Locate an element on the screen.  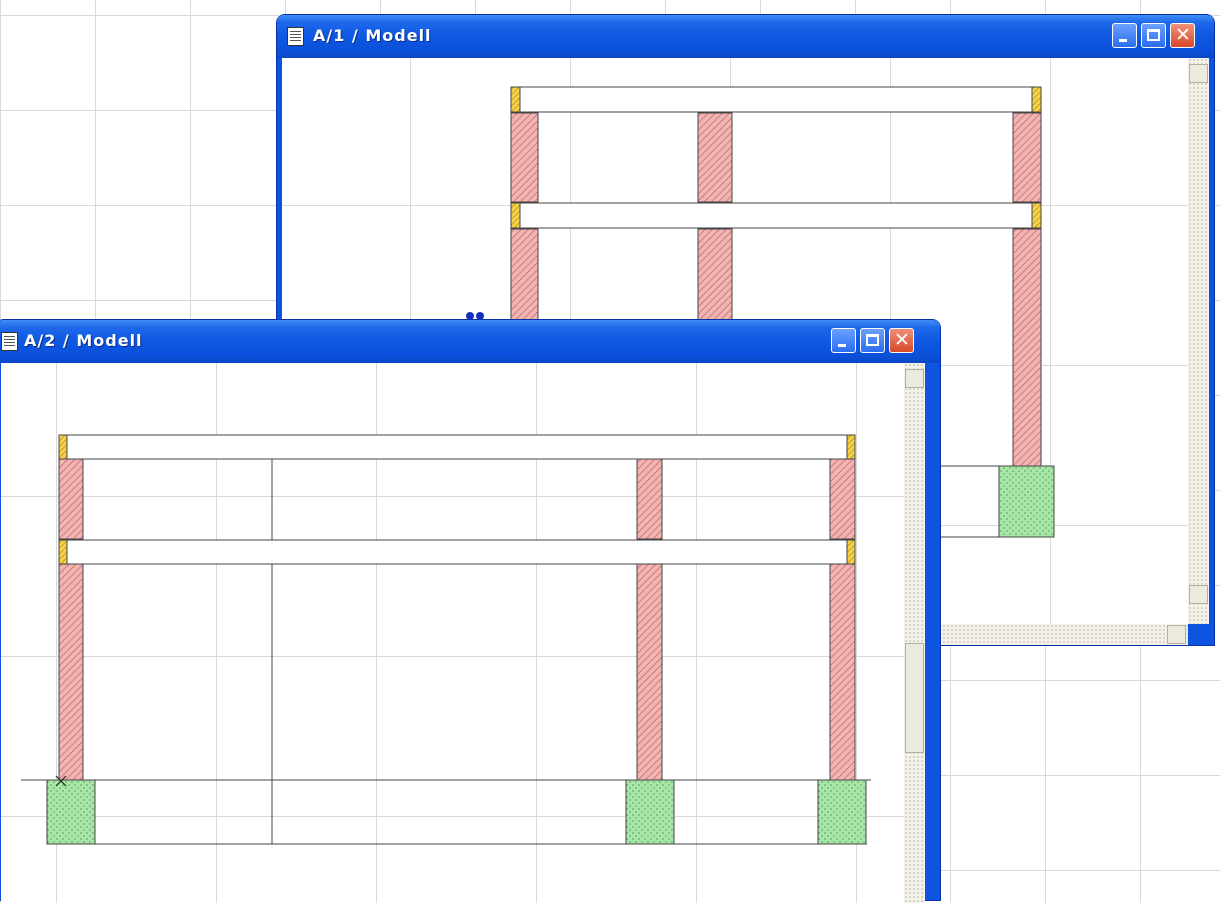
arrow-down-icon is located at coordinates (1198, 594).